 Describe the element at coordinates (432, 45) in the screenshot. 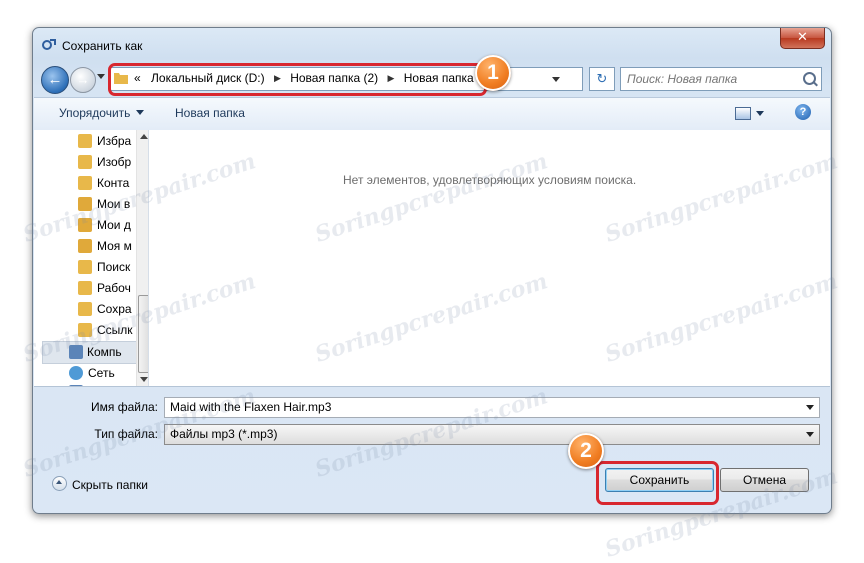

I see `title-bar: Сохранить как ✕` at that location.